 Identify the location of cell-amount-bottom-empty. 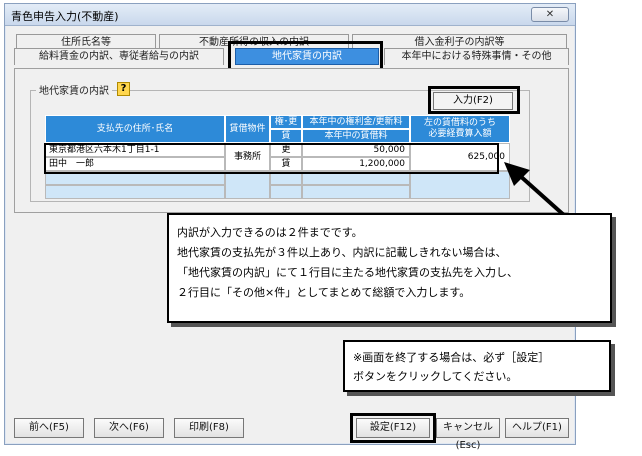
(356, 192).